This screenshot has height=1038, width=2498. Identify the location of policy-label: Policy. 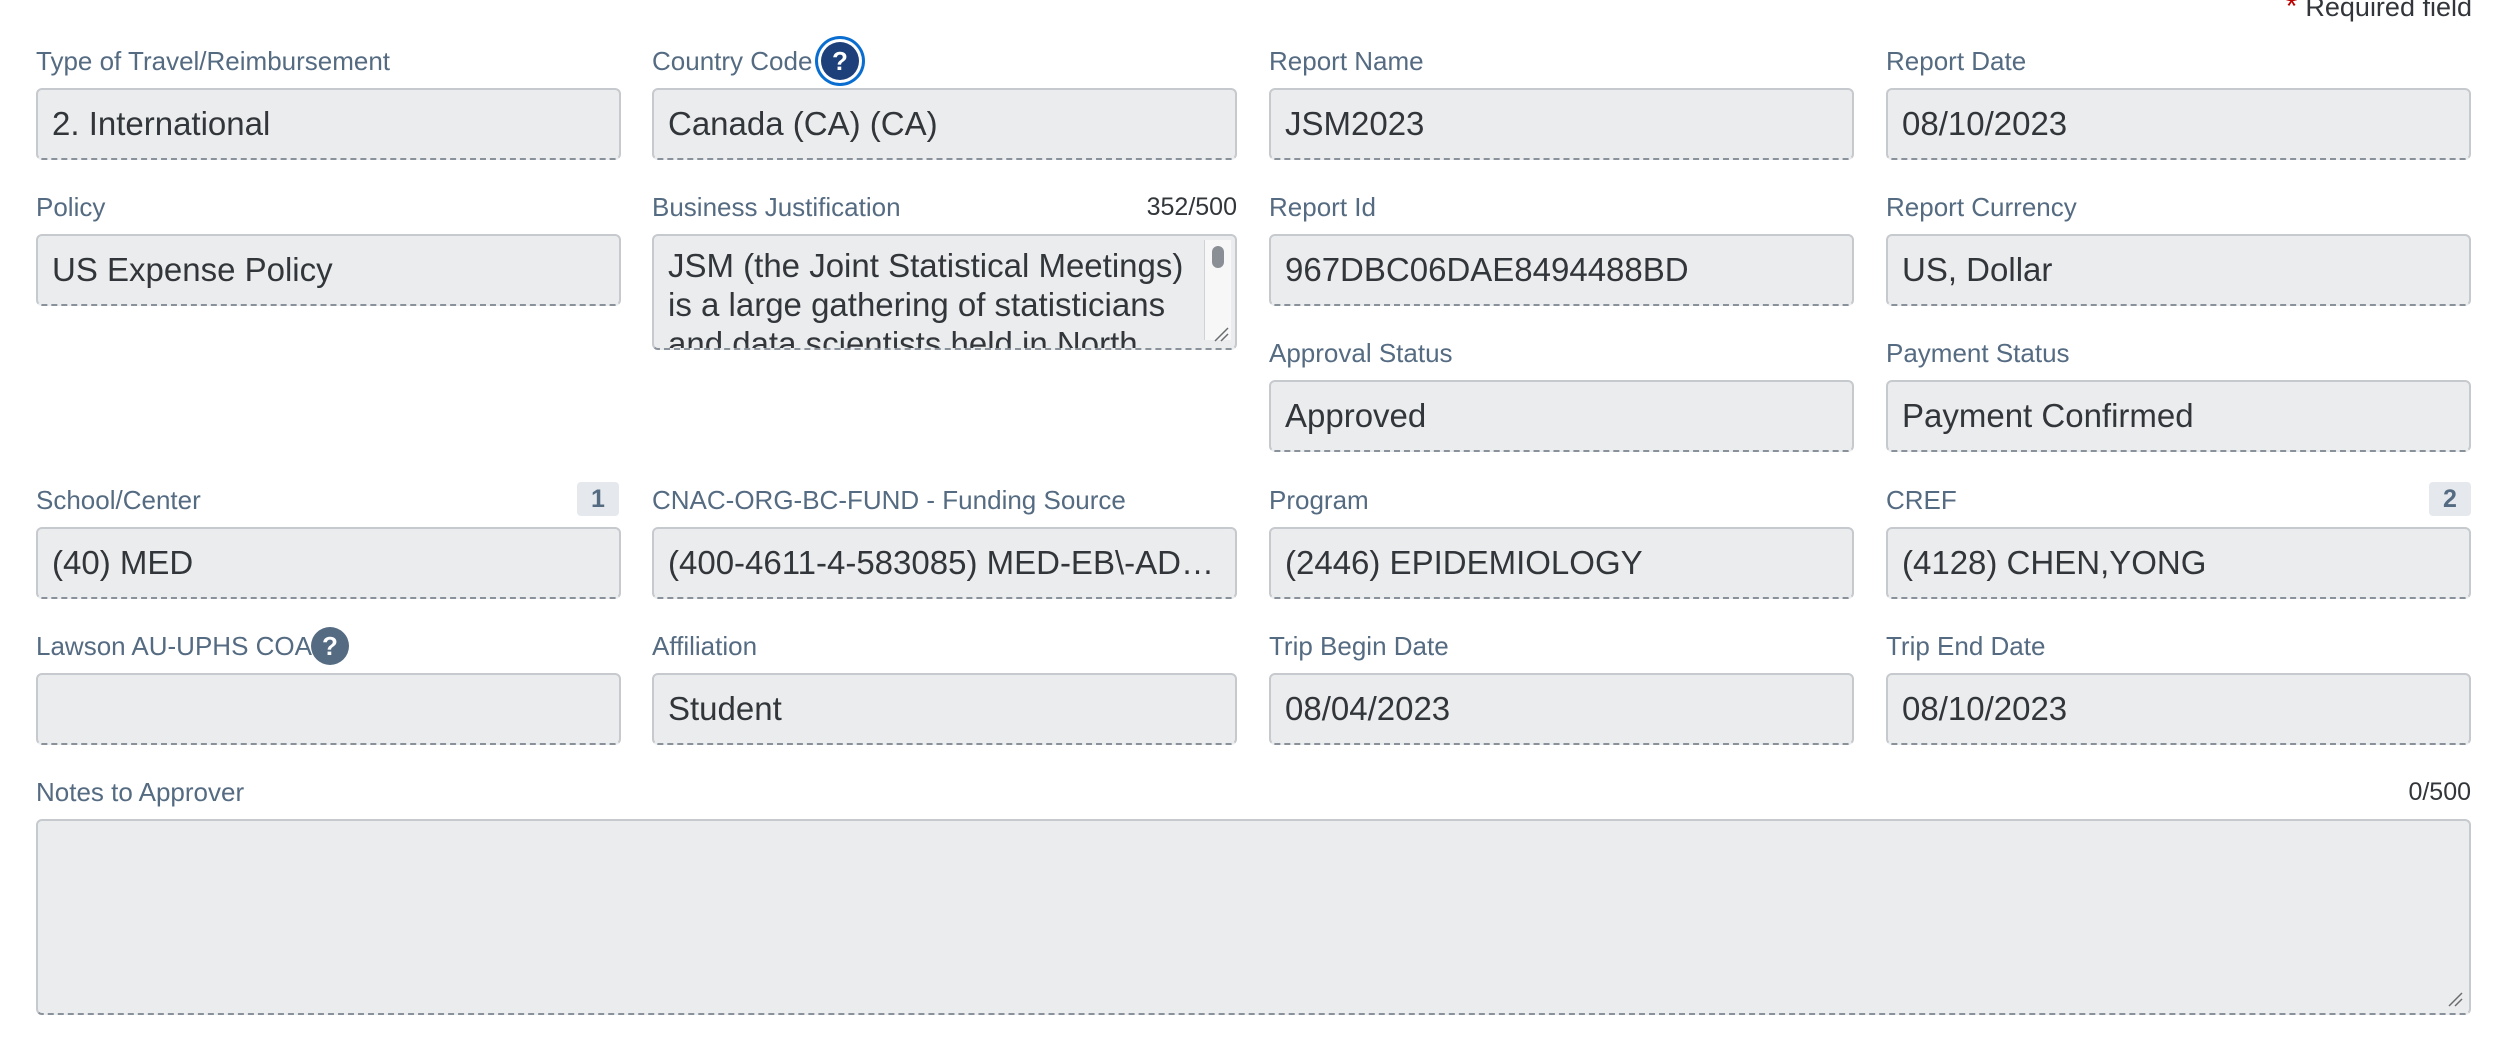
(71, 207).